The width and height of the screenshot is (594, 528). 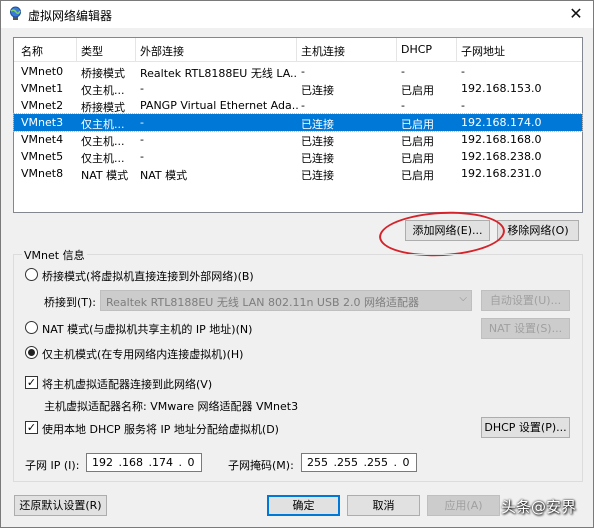 What do you see at coordinates (303, 505) in the screenshot?
I see `ok-button: 确定` at bounding box center [303, 505].